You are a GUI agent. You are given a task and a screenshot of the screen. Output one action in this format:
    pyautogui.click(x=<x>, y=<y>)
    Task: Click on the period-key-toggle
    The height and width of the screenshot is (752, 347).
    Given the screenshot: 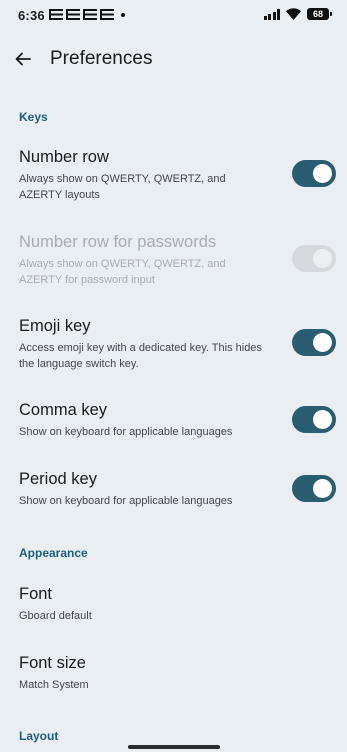 What is the action you would take?
    pyautogui.click(x=314, y=488)
    